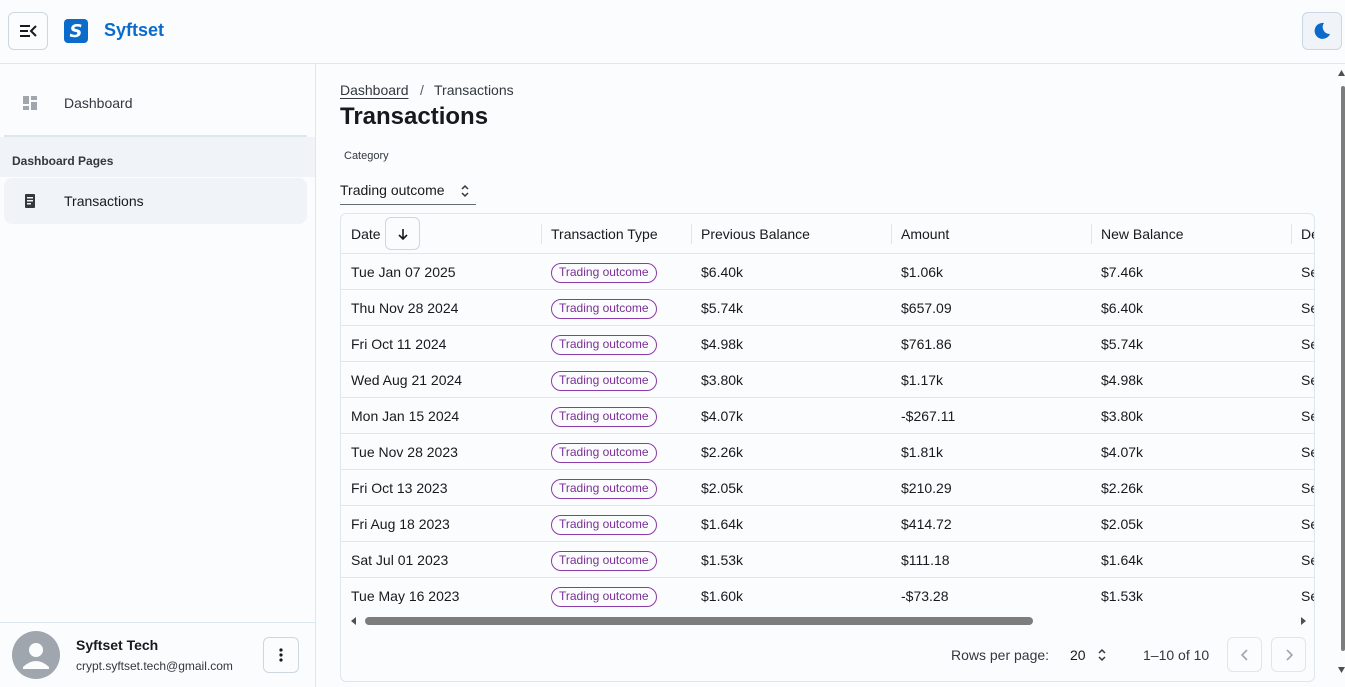 The height and width of the screenshot is (687, 1345). Describe the element at coordinates (722, 596) in the screenshot. I see `cell-previous-balance: $1.60k` at that location.